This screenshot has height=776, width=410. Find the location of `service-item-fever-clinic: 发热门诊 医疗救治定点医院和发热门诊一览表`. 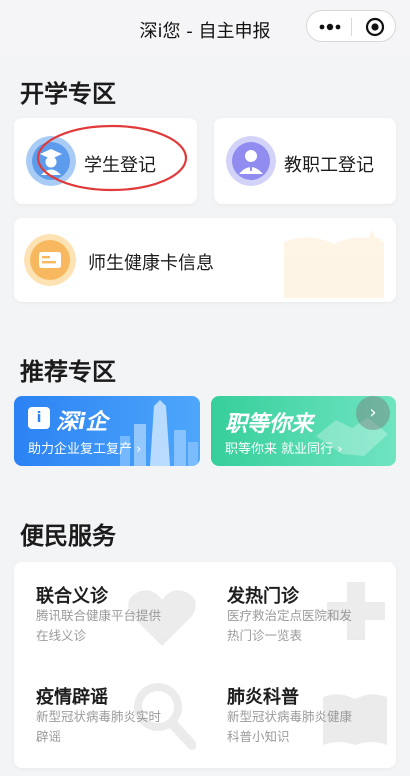

service-item-fever-clinic: 发热门诊 医疗救治定点医院和发热门诊一览表 is located at coordinates (300, 613).